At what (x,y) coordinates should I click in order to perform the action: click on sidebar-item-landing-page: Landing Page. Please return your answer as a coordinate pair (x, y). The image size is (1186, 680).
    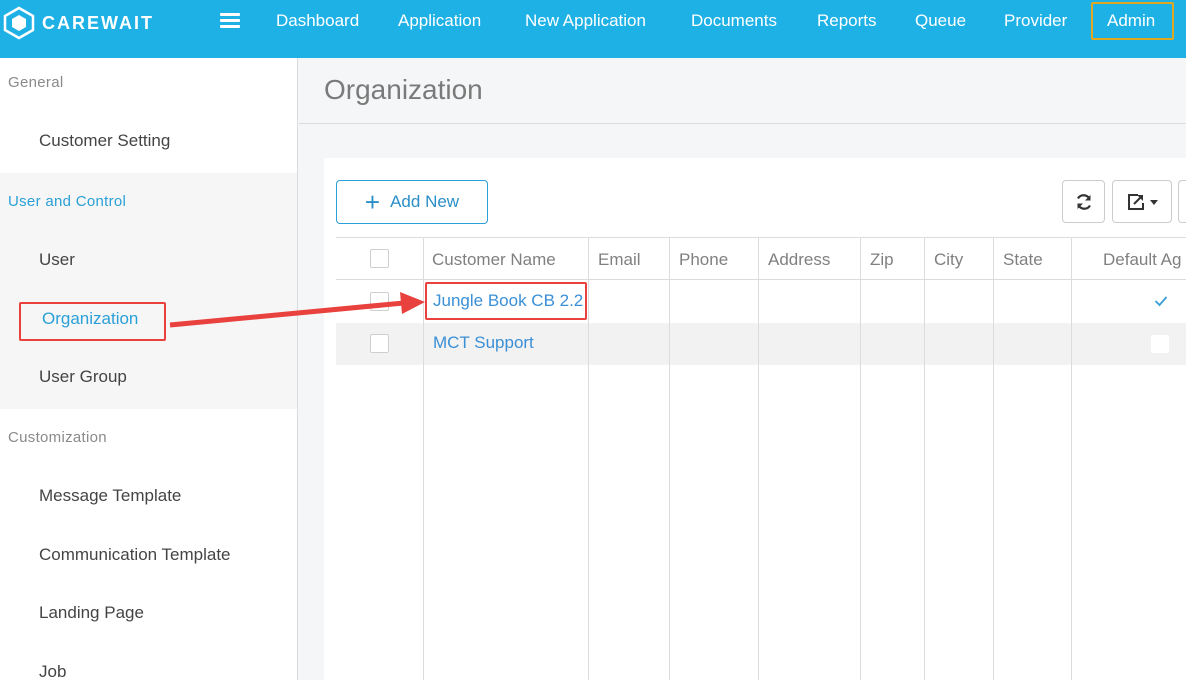
    Looking at the image, I should click on (91, 613).